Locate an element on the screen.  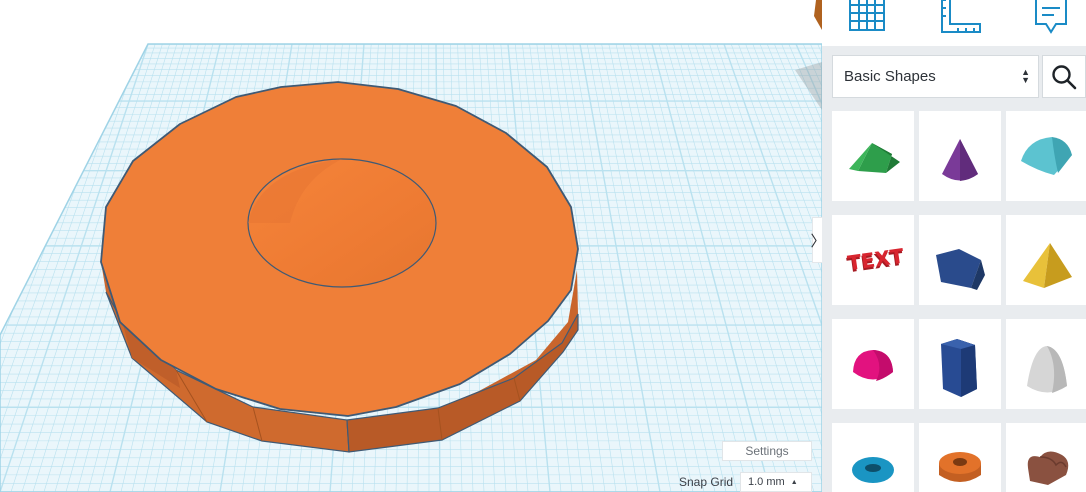
paraboloid-icon is located at coordinates (1047, 369).